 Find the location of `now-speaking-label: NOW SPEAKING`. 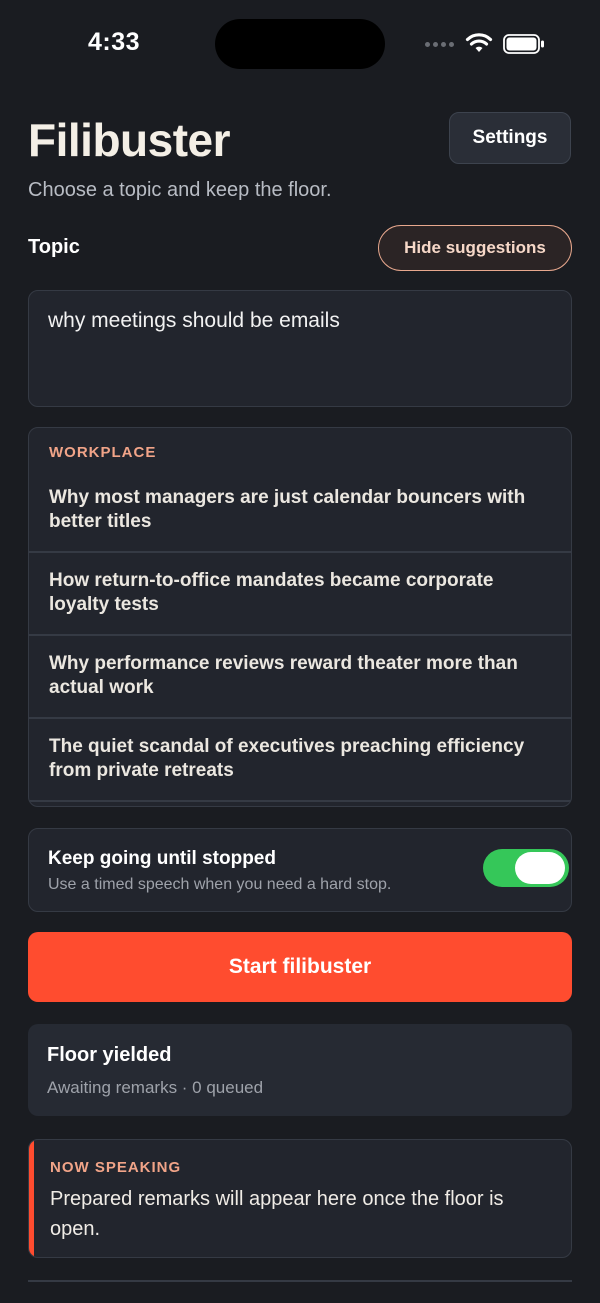

now-speaking-label: NOW SPEAKING is located at coordinates (116, 1167).